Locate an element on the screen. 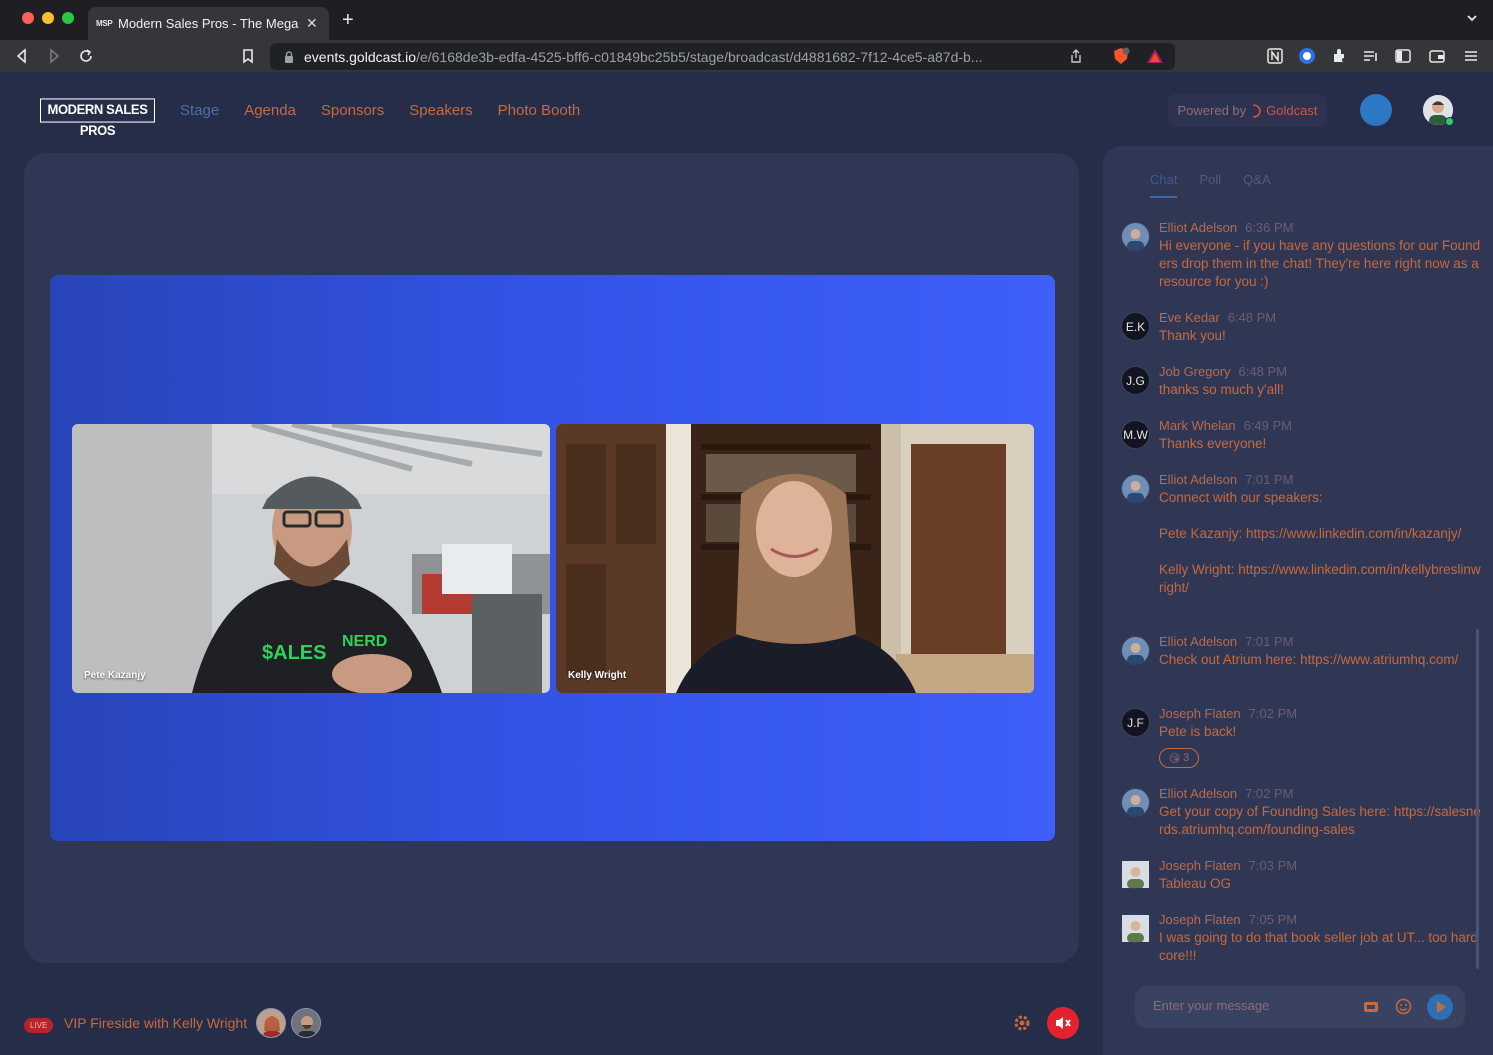 The width and height of the screenshot is (1493, 1055). tab-close-icon: ✕ is located at coordinates (312, 23).